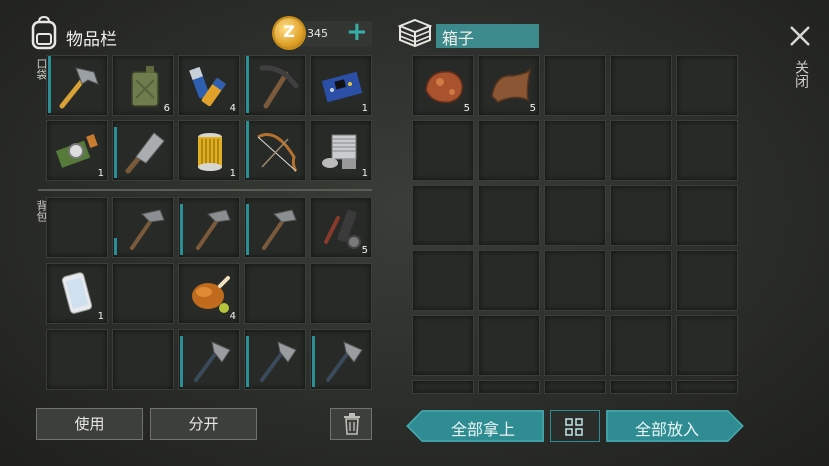 This screenshot has width=829, height=466. What do you see at coordinates (277, 152) in the screenshot?
I see `bow-icon` at bounding box center [277, 152].